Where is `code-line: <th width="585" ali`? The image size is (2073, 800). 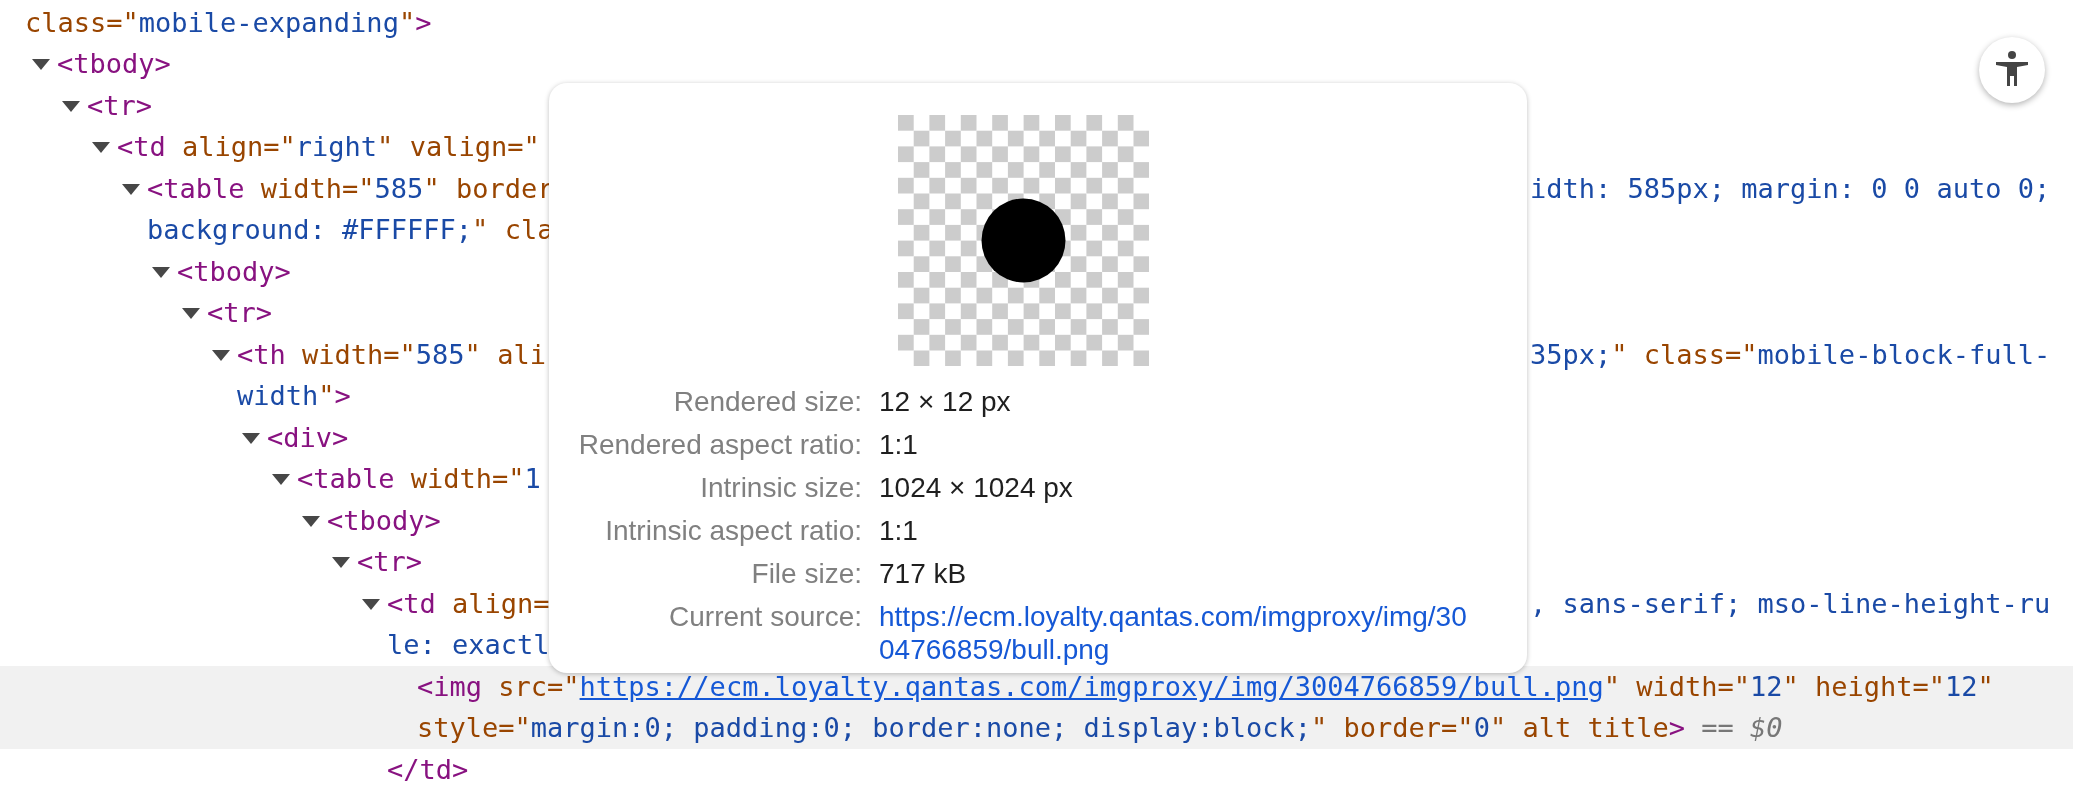
code-line: <th width="585" ali is located at coordinates (391, 354).